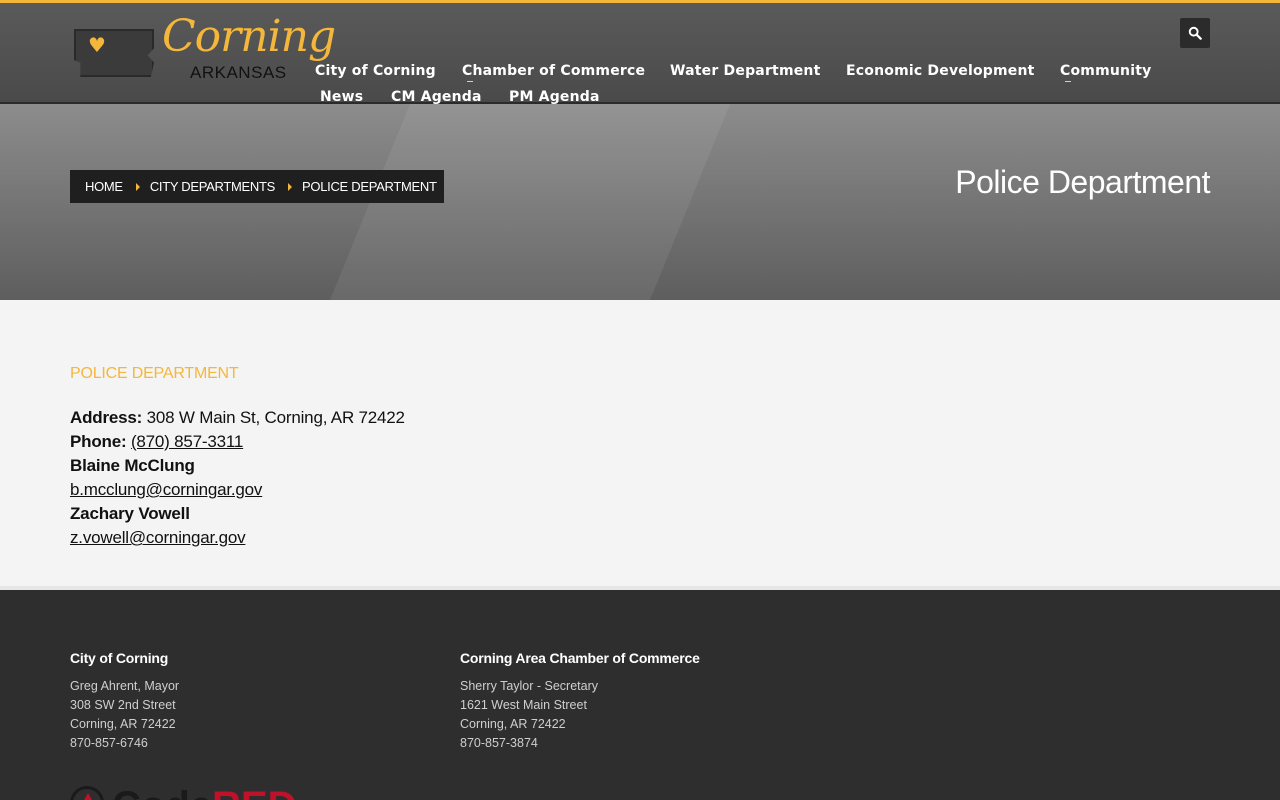 The image size is (1280, 800). What do you see at coordinates (123, 705) in the screenshot?
I see `footer-line: 308 SW 2nd Street` at bounding box center [123, 705].